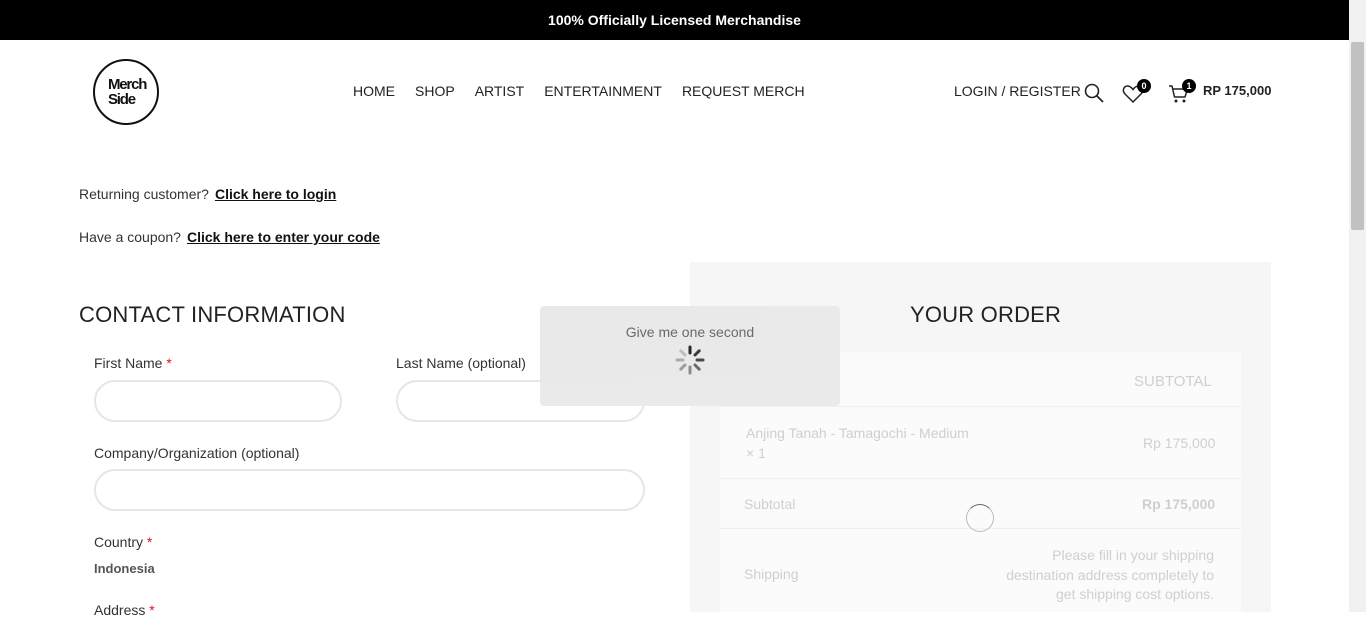 Image resolution: width=1366 pixels, height=618 pixels. Describe the element at coordinates (980, 518) in the screenshot. I see `order-loading-spinner` at that location.